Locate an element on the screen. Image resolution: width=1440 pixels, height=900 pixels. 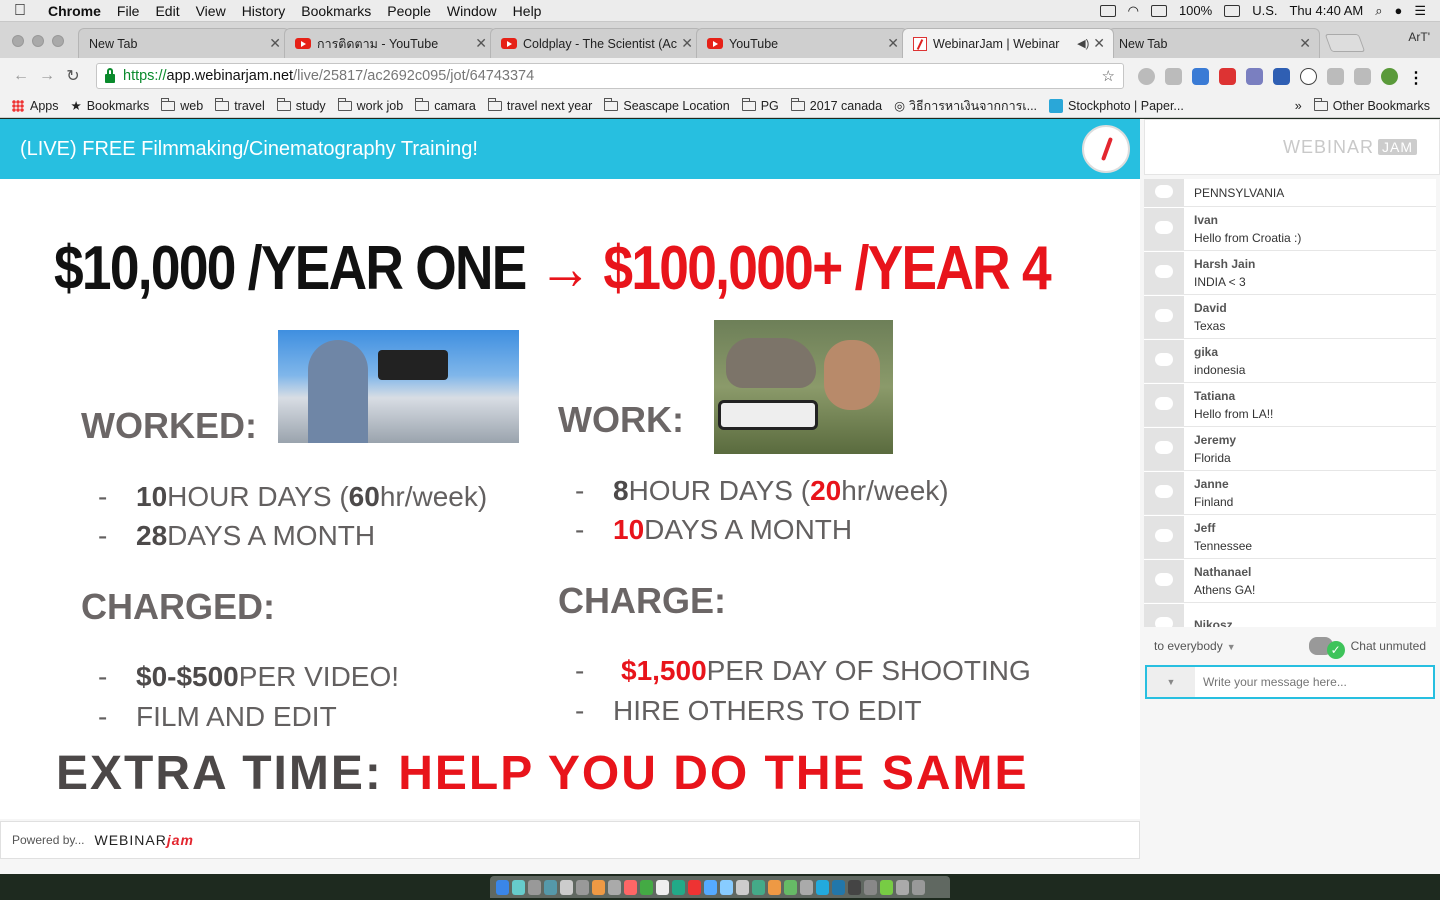
tab-youtube-subscriptions: การติดตาม - YouTube ✕ is located at coordinates (390, 43).